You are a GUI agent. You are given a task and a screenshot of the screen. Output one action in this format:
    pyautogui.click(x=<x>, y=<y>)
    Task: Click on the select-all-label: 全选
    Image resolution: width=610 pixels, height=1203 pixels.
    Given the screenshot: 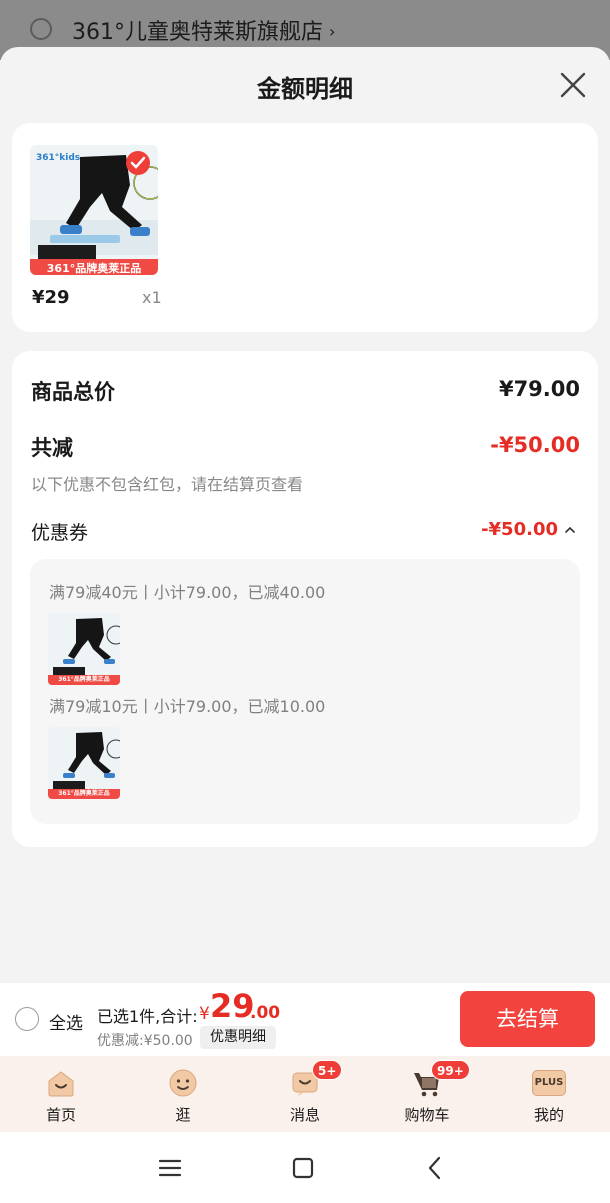 What is the action you would take?
    pyautogui.click(x=66, y=1021)
    